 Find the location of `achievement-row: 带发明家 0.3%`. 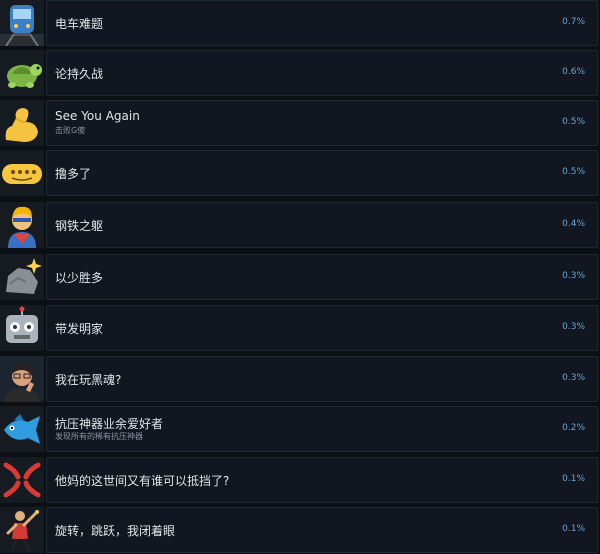

achievement-row: 带发明家 0.3% is located at coordinates (300, 329).